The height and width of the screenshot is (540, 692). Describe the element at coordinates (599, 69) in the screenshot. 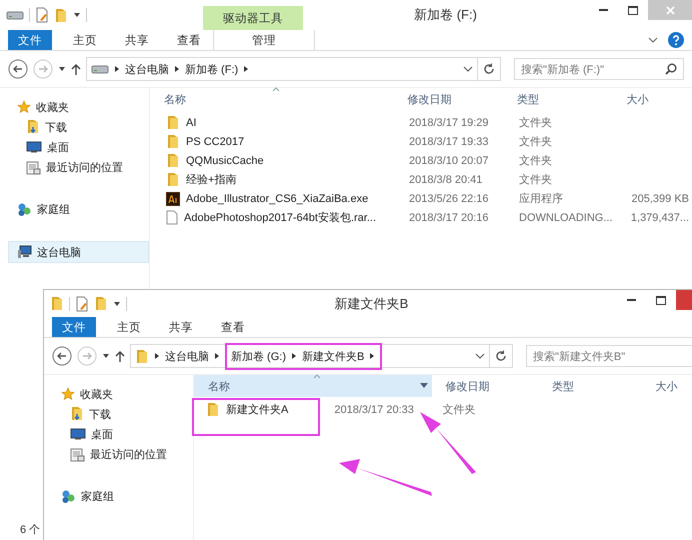

I see `search-field: 搜索"新加卷 (F:)"` at that location.